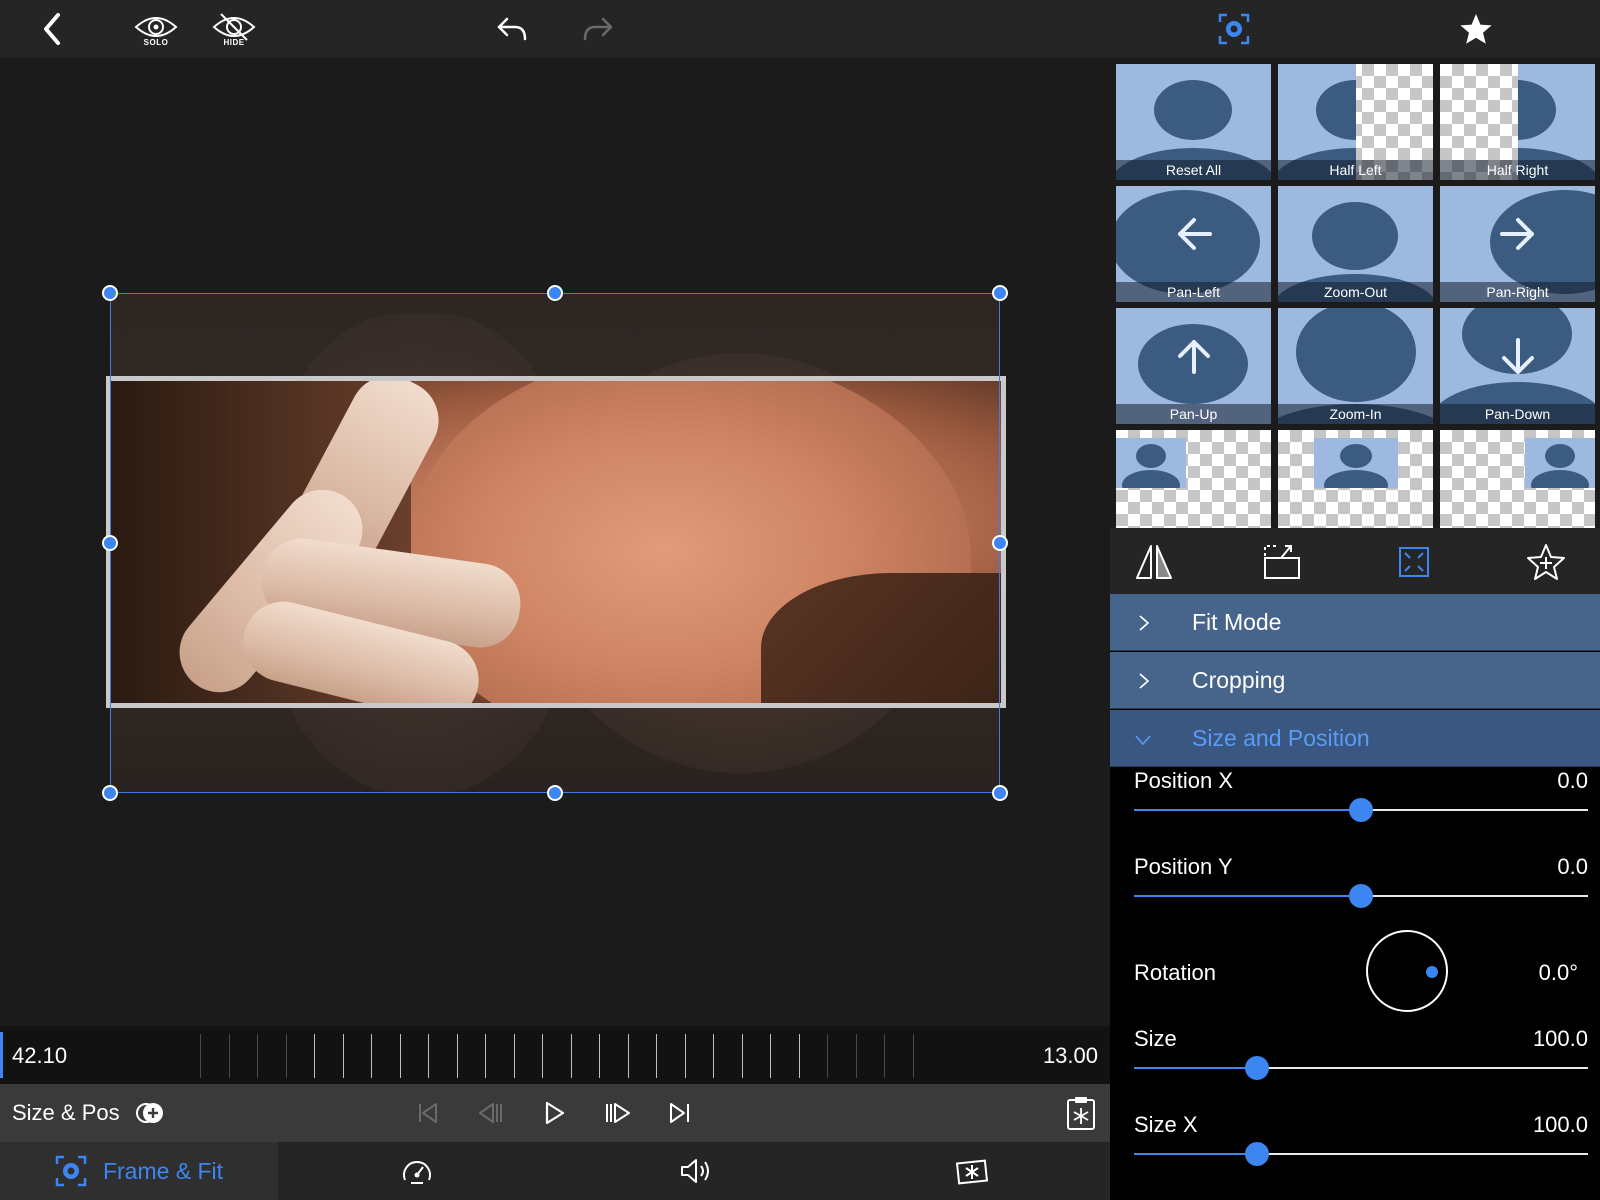 Image resolution: width=1600 pixels, height=1200 pixels. Describe the element at coordinates (555, 293) in the screenshot. I see `resize-handle-top` at that location.